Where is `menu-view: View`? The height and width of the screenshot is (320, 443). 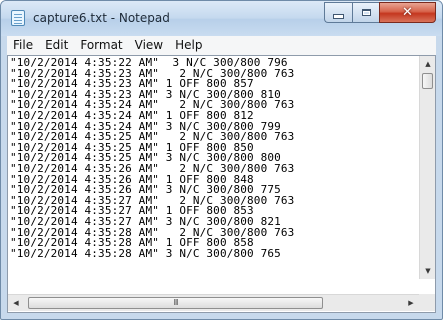
menu-view: View is located at coordinates (149, 45).